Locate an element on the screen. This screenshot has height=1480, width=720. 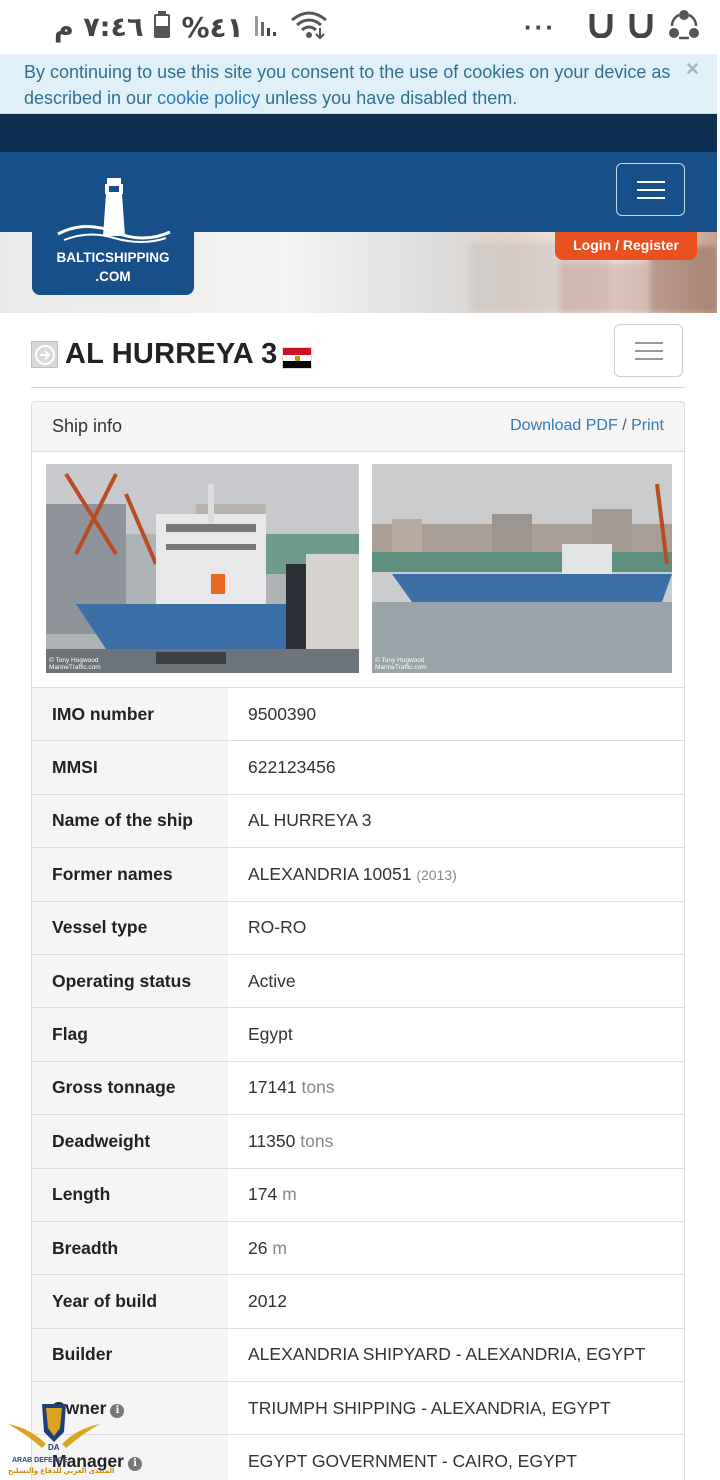
row-label: Vessel type is located at coordinates (130, 927).